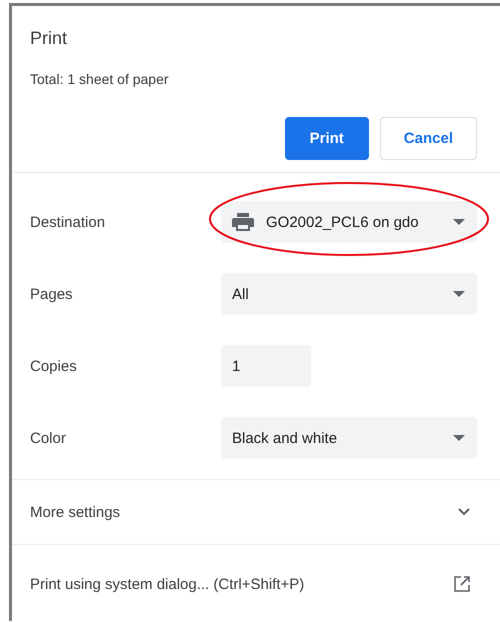 This screenshot has height=622, width=500. What do you see at coordinates (167, 584) in the screenshot?
I see `system-dialog-link: Print using system dialog... (Ctrl+Shift+P)` at bounding box center [167, 584].